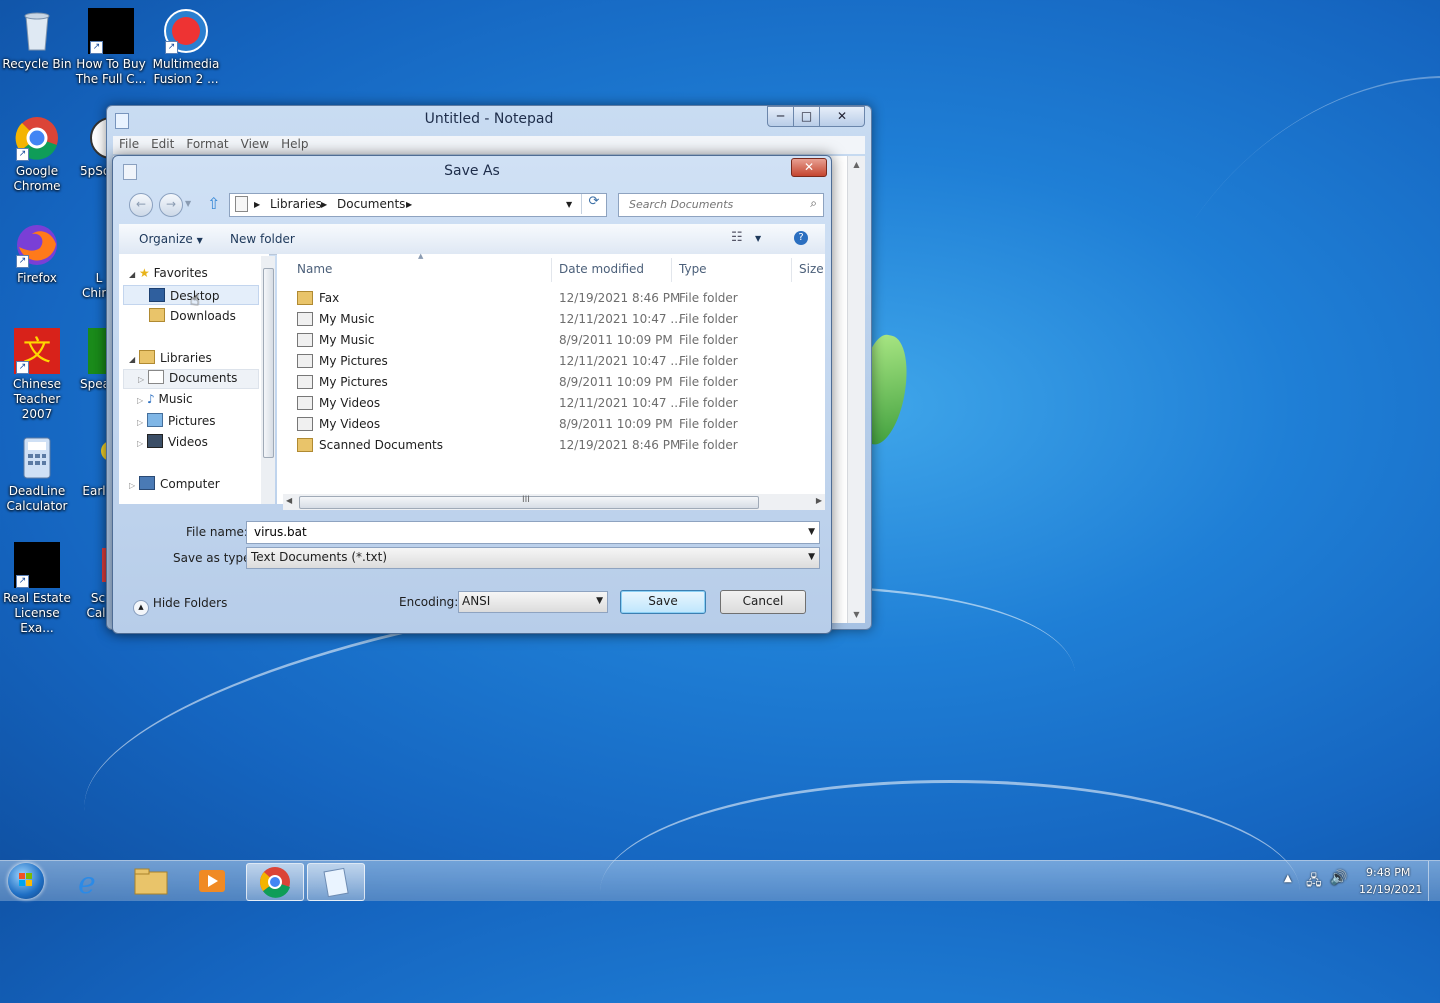 The width and height of the screenshot is (1440, 1003). Describe the element at coordinates (663, 602) in the screenshot. I see `save-button: Save` at that location.